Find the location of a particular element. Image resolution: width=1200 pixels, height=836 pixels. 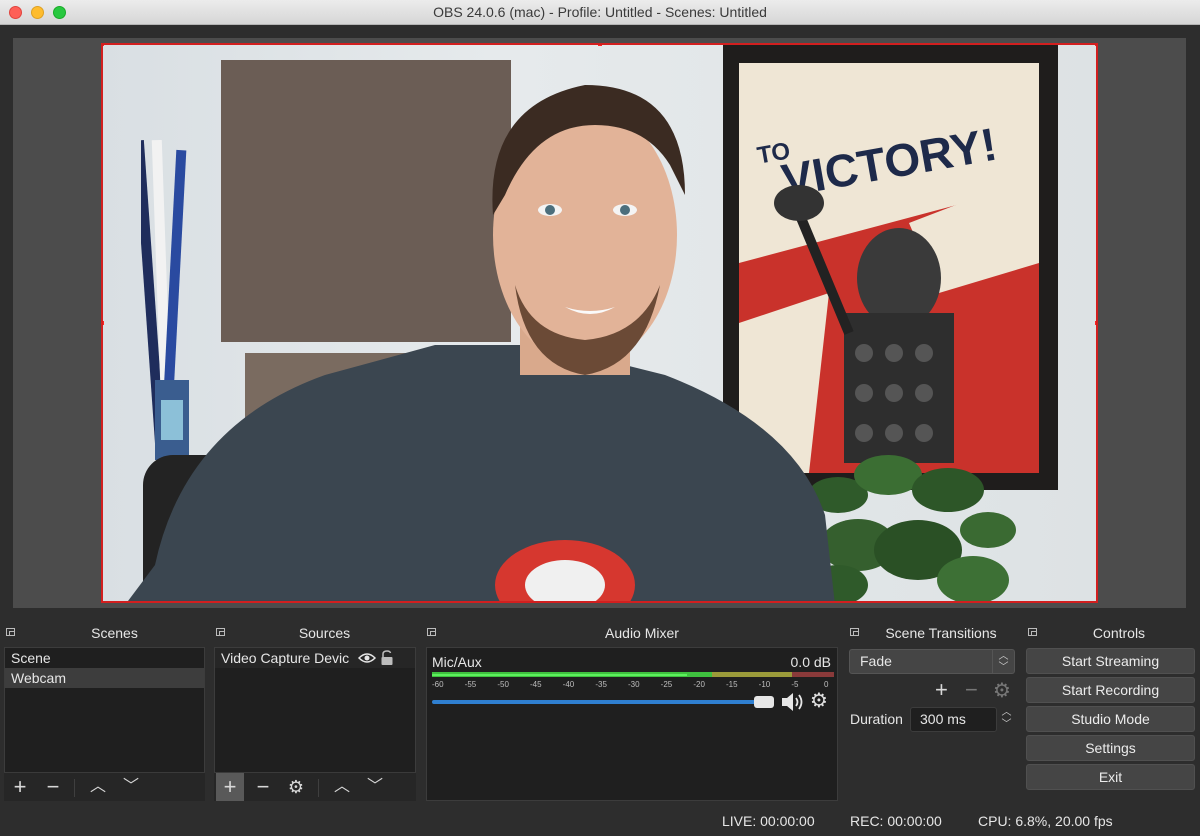

exit-button: Exit is located at coordinates (1110, 777).